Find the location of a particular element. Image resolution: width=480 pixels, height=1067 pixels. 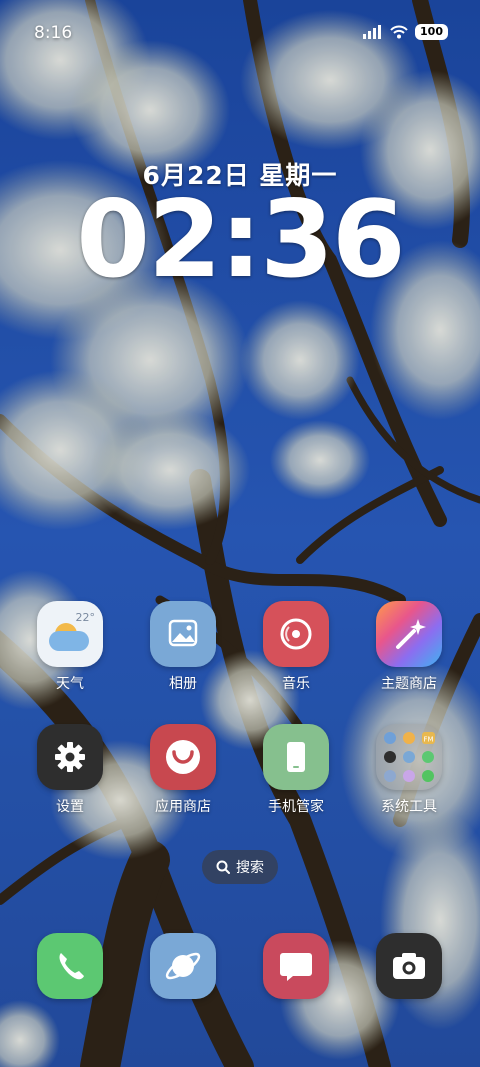

gallery-icon is located at coordinates (183, 634).